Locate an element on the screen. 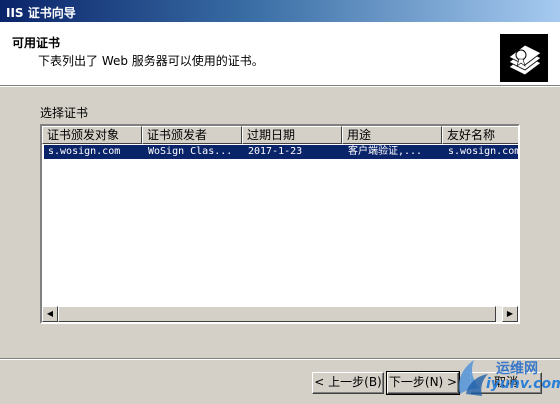 This screenshot has height=404, width=560. column-header-friendly-name: 友好名称 is located at coordinates (480, 135).